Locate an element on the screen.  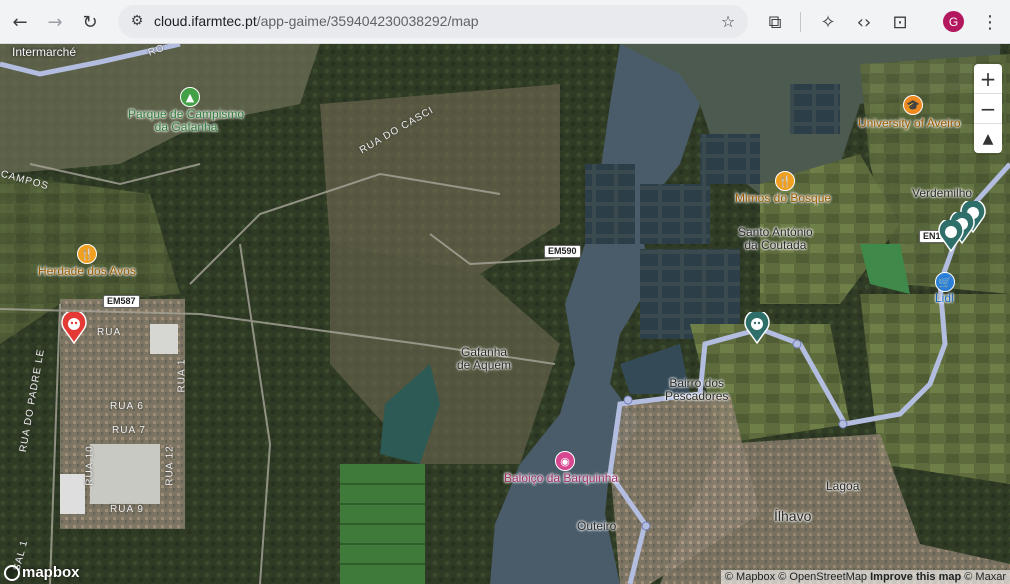
zoom-out-button: − is located at coordinates (988, 109).